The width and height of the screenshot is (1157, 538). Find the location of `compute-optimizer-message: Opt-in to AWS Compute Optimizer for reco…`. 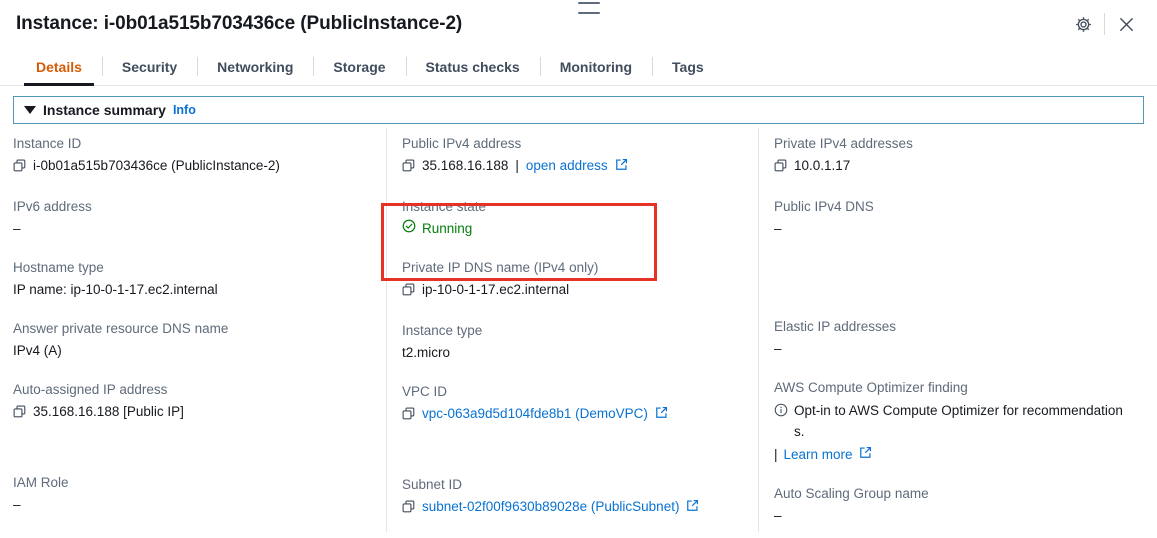

compute-optimizer-message: Opt-in to AWS Compute Optimizer for reco… is located at coordinates (952, 421).